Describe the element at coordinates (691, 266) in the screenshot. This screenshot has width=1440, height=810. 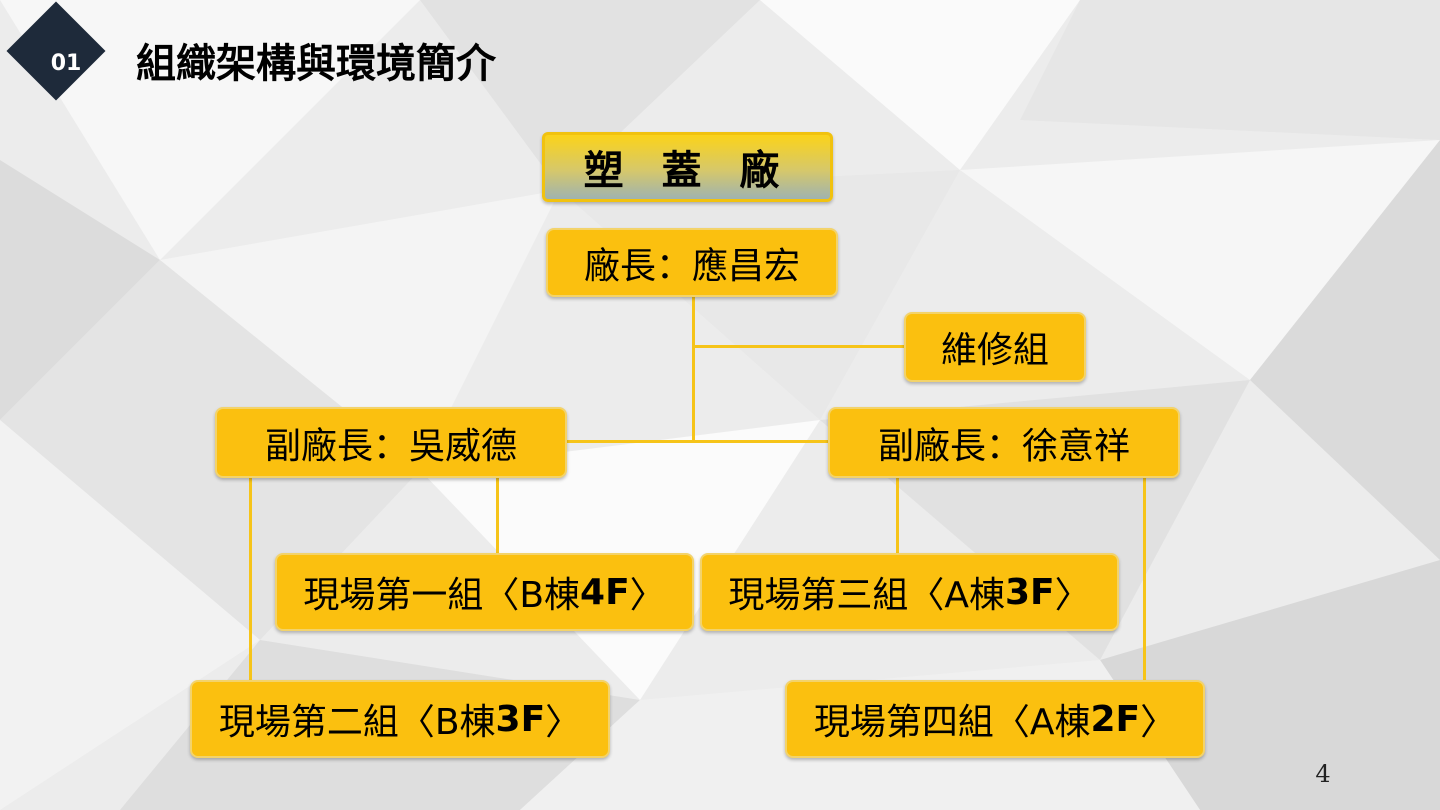
I see `director-label: 廠長：應昌宏` at that location.